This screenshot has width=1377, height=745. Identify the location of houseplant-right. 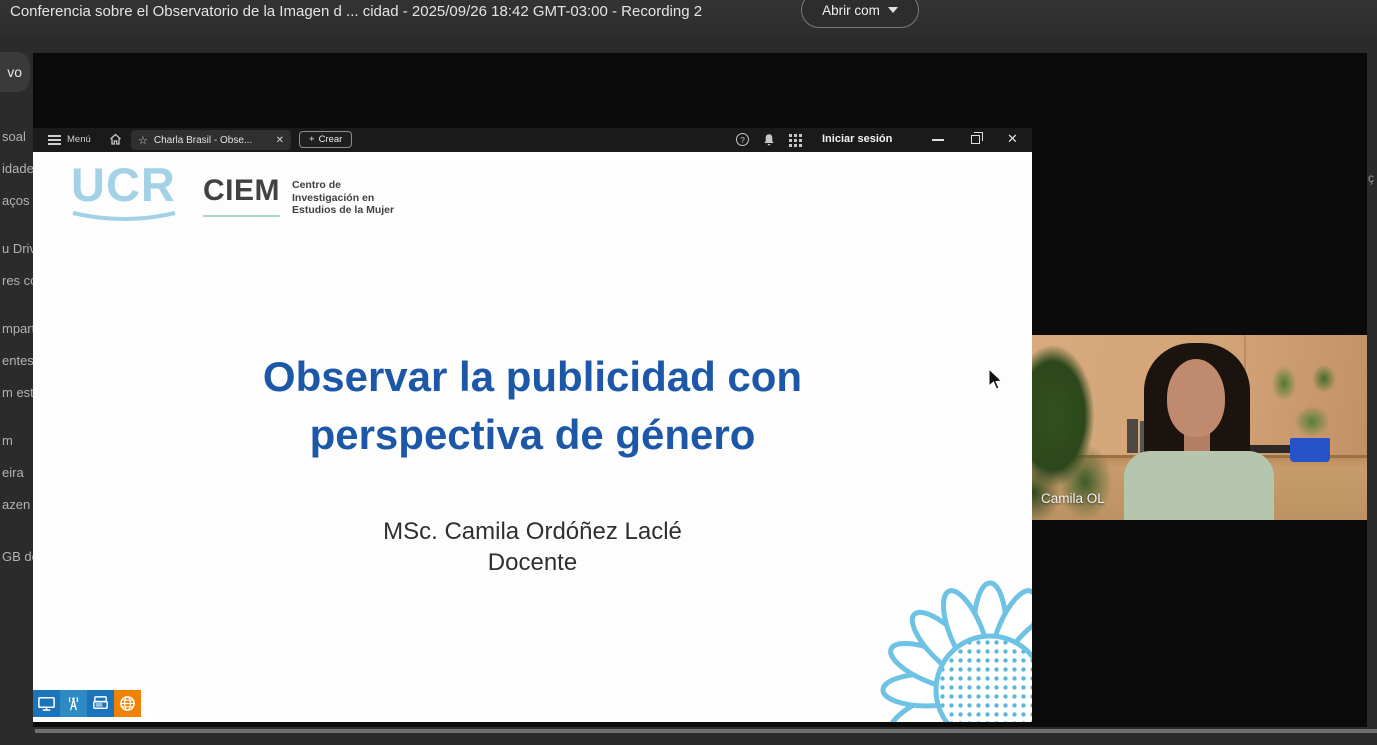
(1304, 402).